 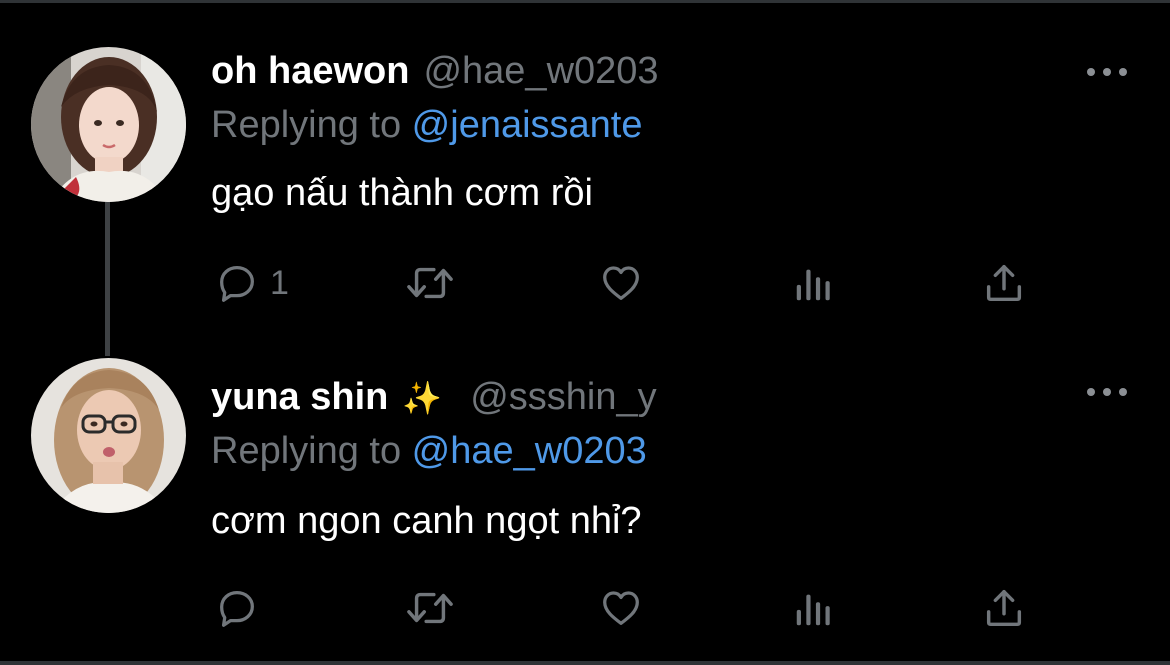 What do you see at coordinates (563, 397) in the screenshot?
I see `user-handle: @ssshin_y` at bounding box center [563, 397].